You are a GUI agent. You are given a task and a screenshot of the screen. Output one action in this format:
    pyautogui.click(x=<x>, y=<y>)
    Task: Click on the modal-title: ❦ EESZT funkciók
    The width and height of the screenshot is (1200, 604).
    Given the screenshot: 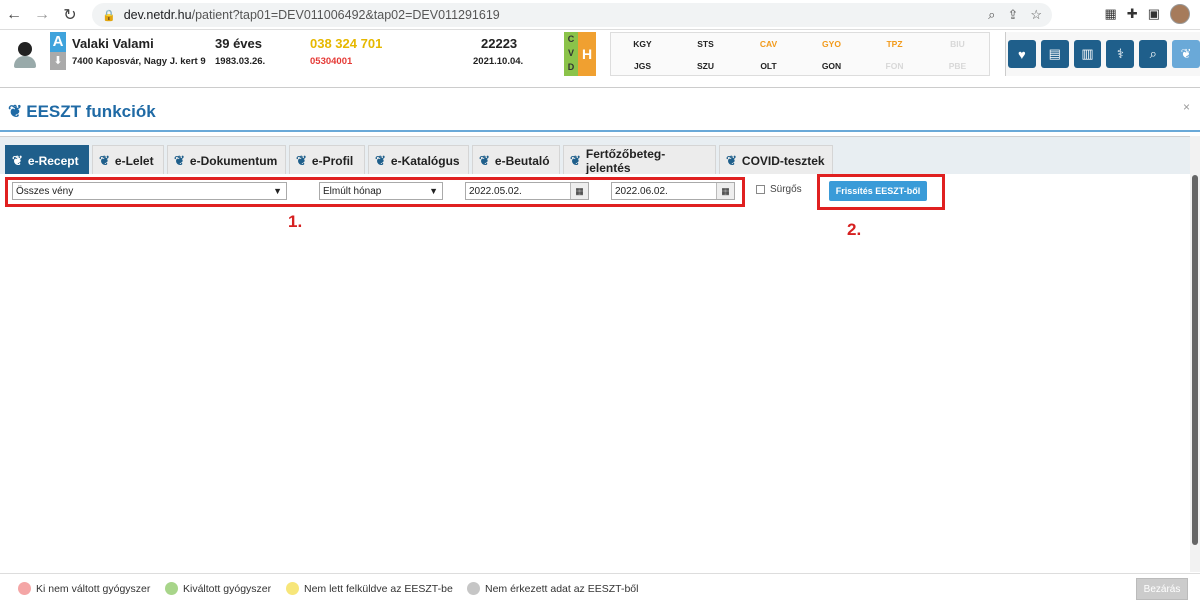 What is the action you would take?
    pyautogui.click(x=82, y=111)
    